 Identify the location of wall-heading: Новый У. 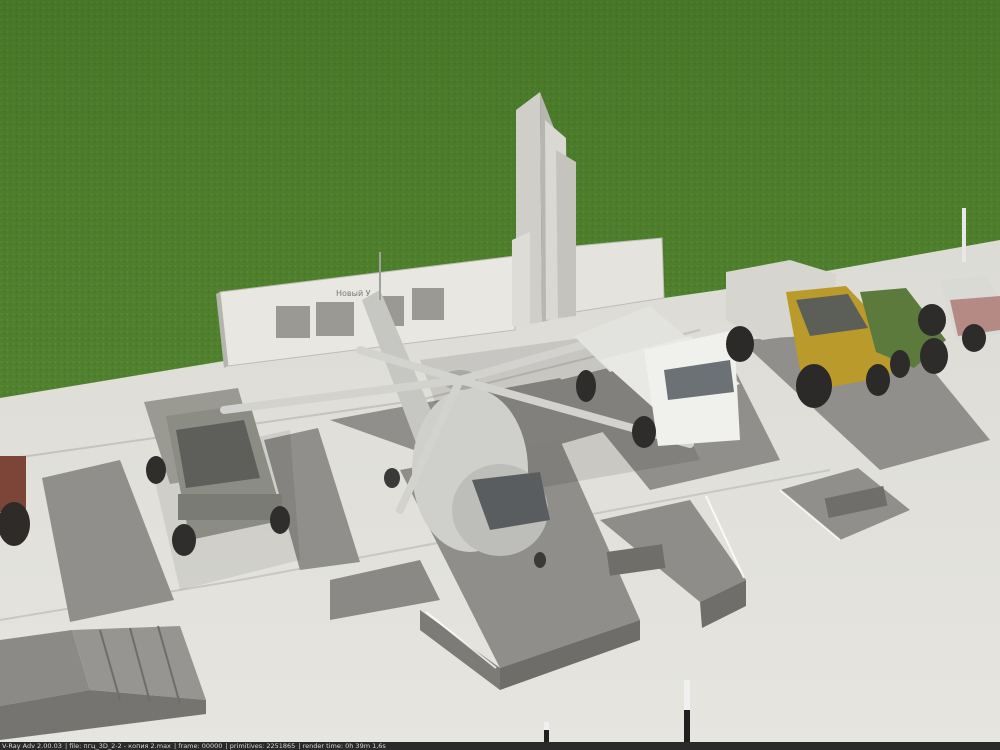
(353, 293).